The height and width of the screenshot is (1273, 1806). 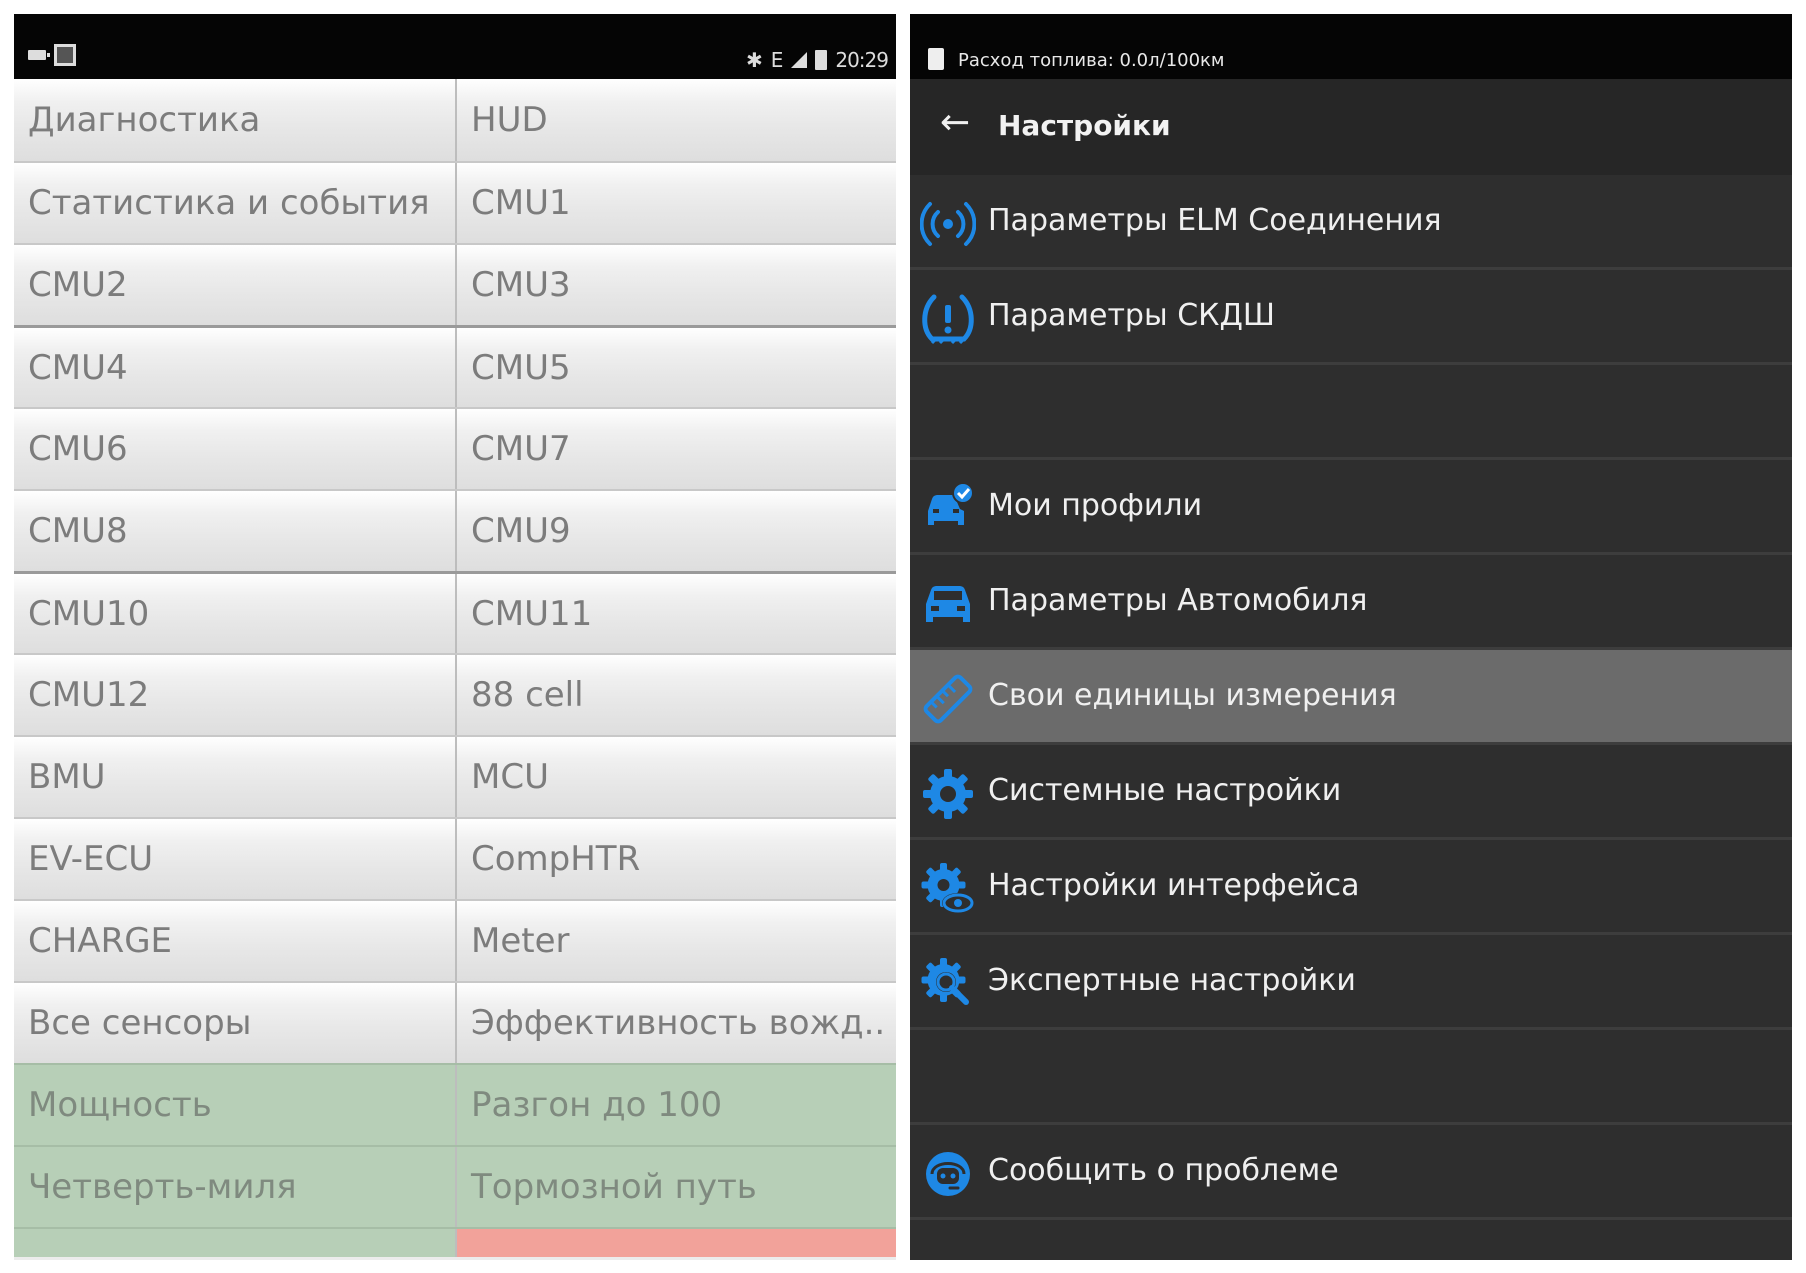 What do you see at coordinates (1178, 600) in the screenshot?
I see `menu-item-label: Параметры Автомобиля` at bounding box center [1178, 600].